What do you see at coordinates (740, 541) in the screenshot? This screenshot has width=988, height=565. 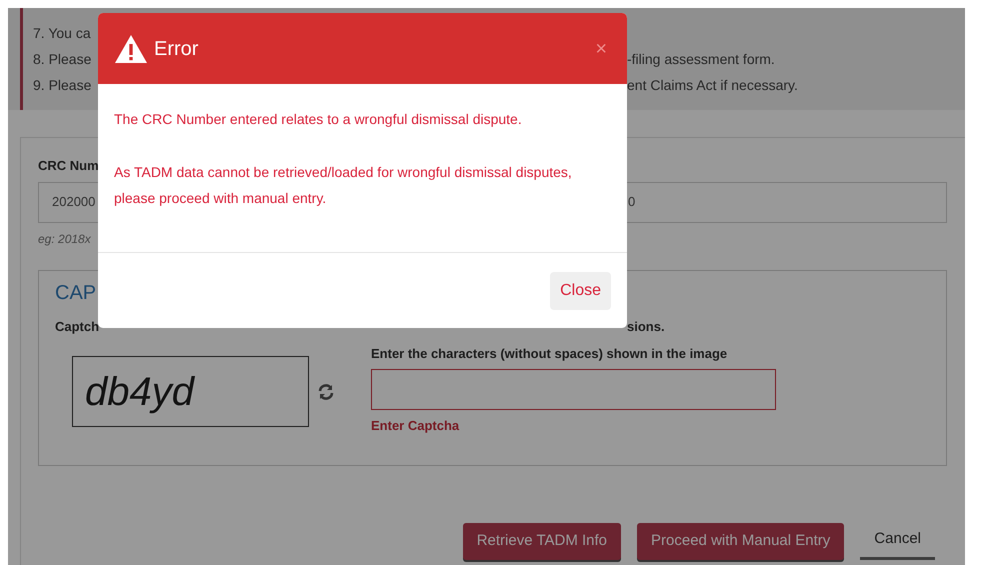 I see `action-button: Proceed with Manual Entry` at bounding box center [740, 541].